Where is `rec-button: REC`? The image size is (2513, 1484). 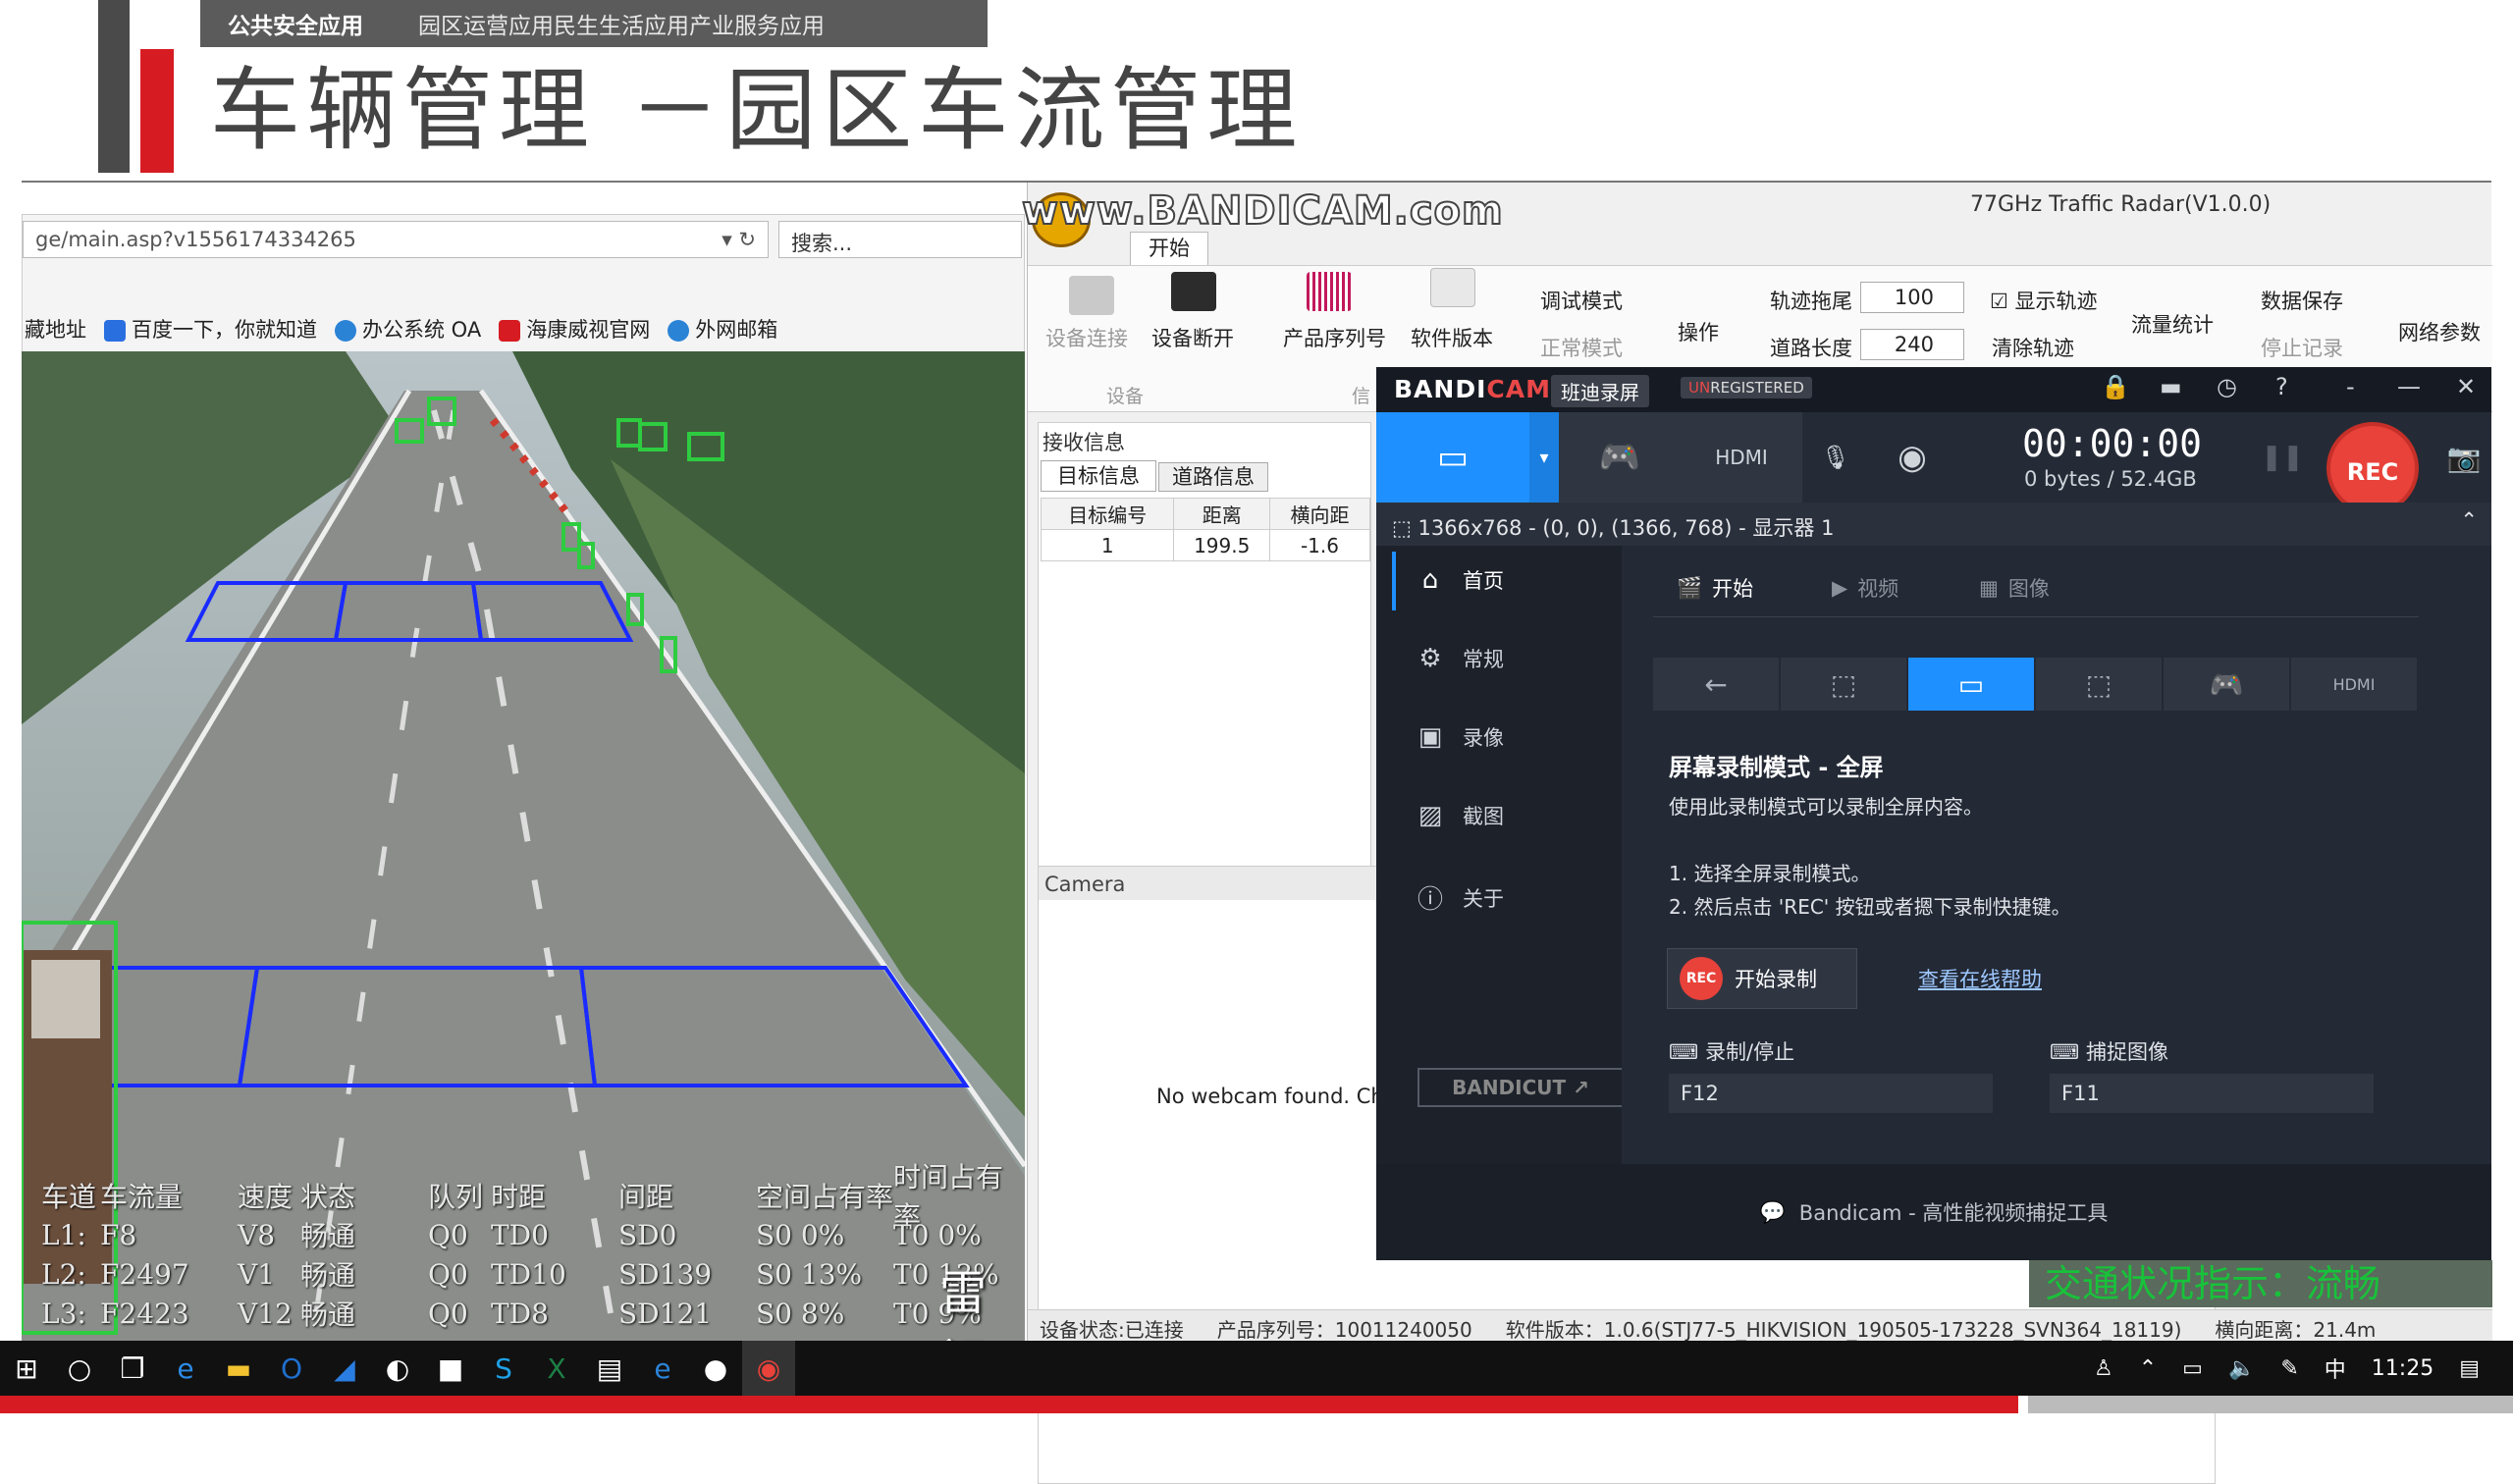 rec-button: REC is located at coordinates (2373, 468).